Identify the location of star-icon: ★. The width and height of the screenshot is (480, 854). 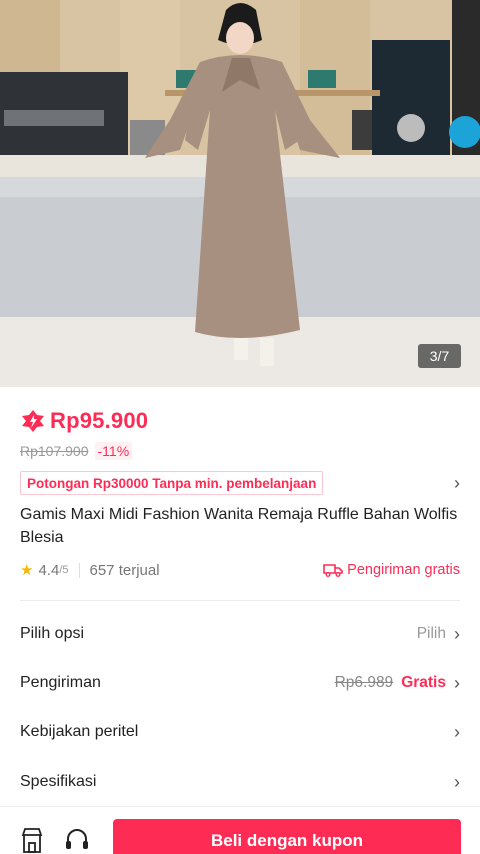
(27, 570).